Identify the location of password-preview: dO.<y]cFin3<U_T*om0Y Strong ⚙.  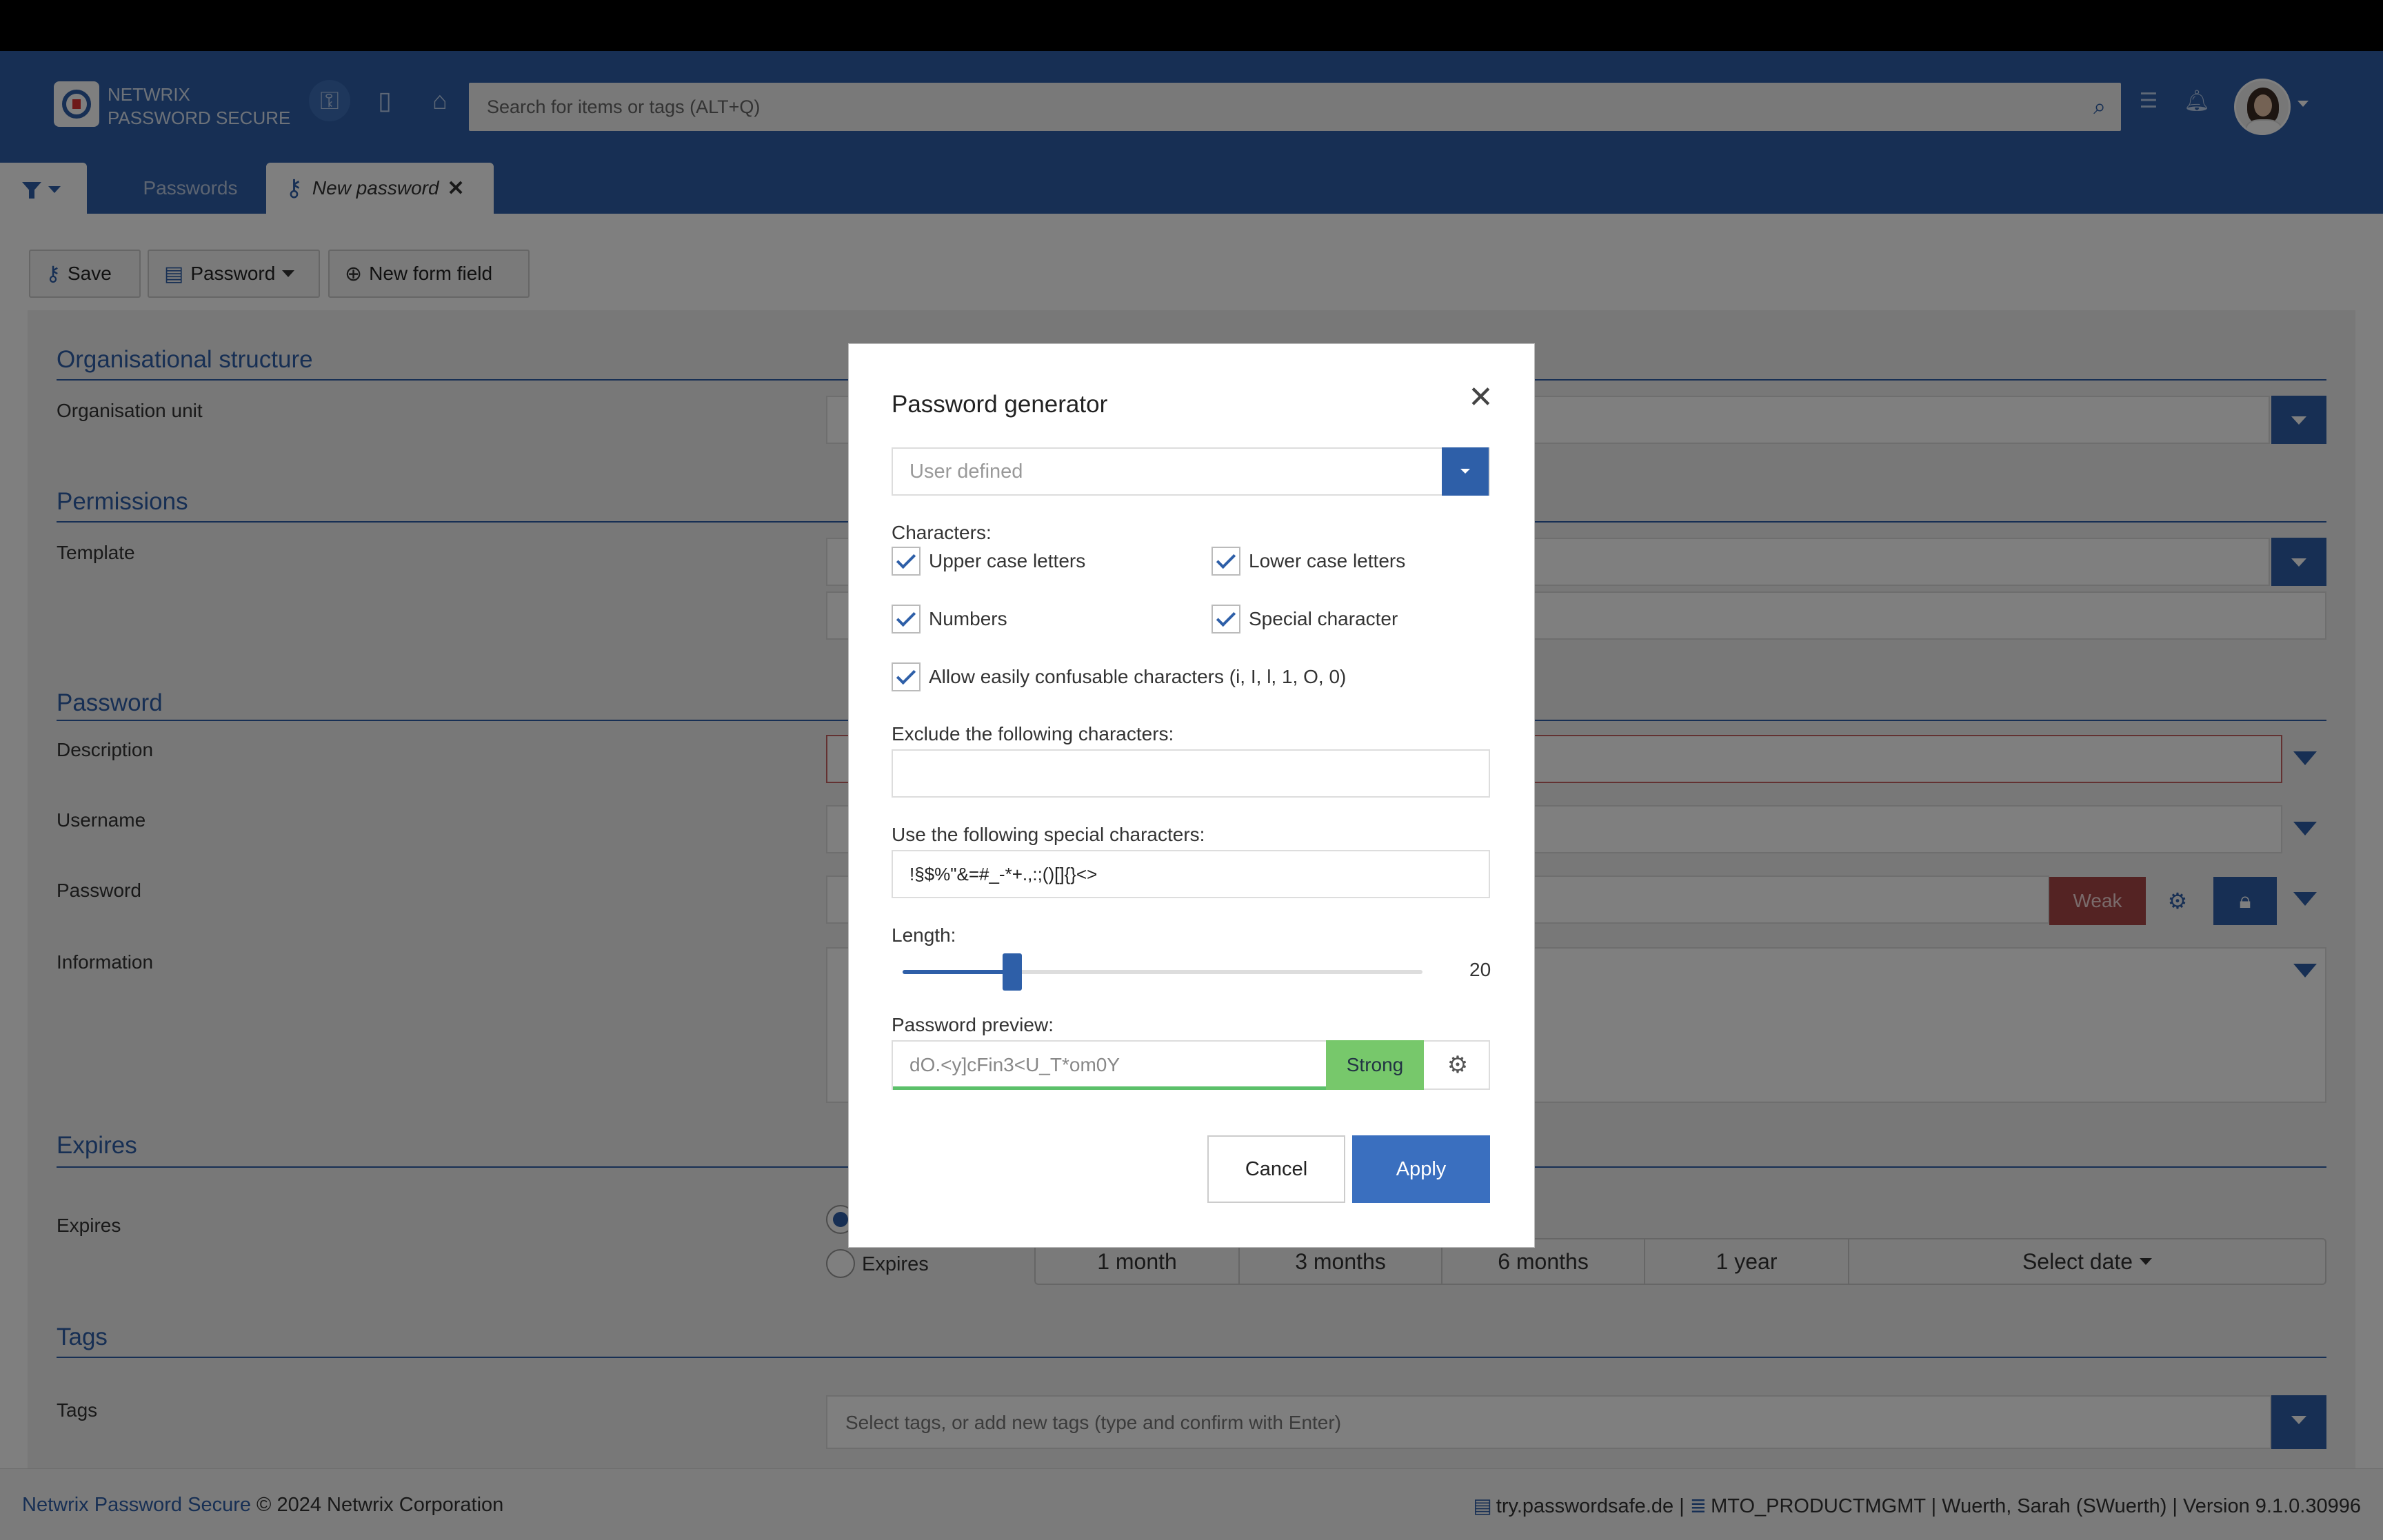
(1191, 1065).